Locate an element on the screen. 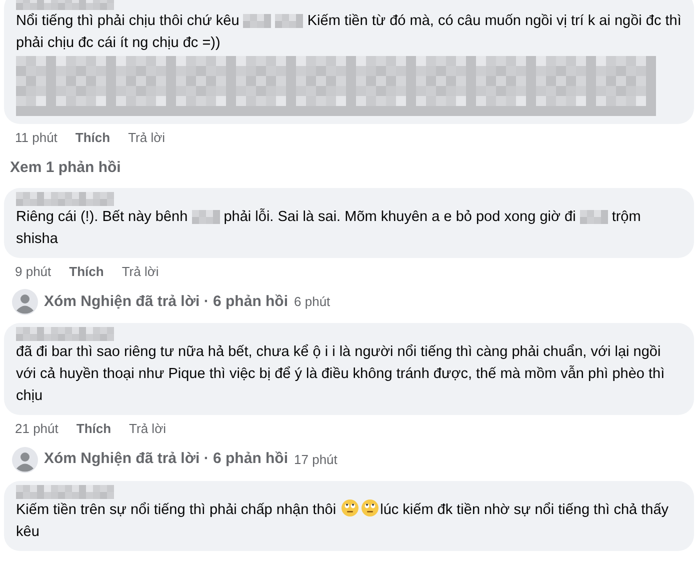 Image resolution: width=700 pixels, height=582 pixels. comment-time: 11 phút is located at coordinates (36, 138).